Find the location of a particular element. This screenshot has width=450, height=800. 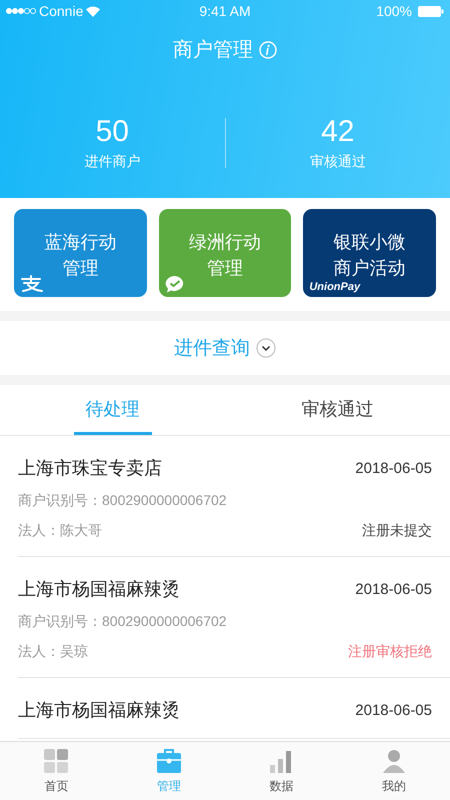

card-title: 绿洲行动 管理 is located at coordinates (225, 255).